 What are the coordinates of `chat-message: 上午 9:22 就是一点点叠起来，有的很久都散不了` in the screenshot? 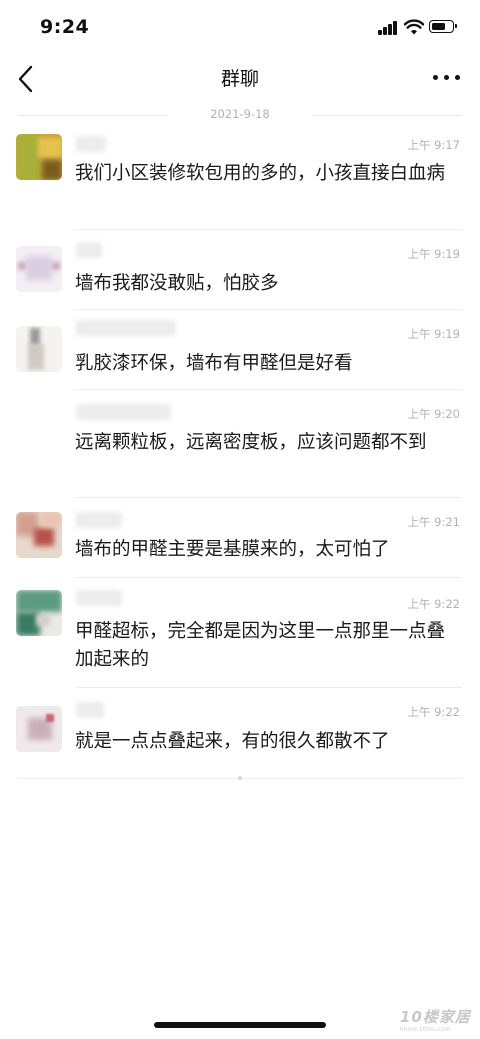 It's located at (240, 728).